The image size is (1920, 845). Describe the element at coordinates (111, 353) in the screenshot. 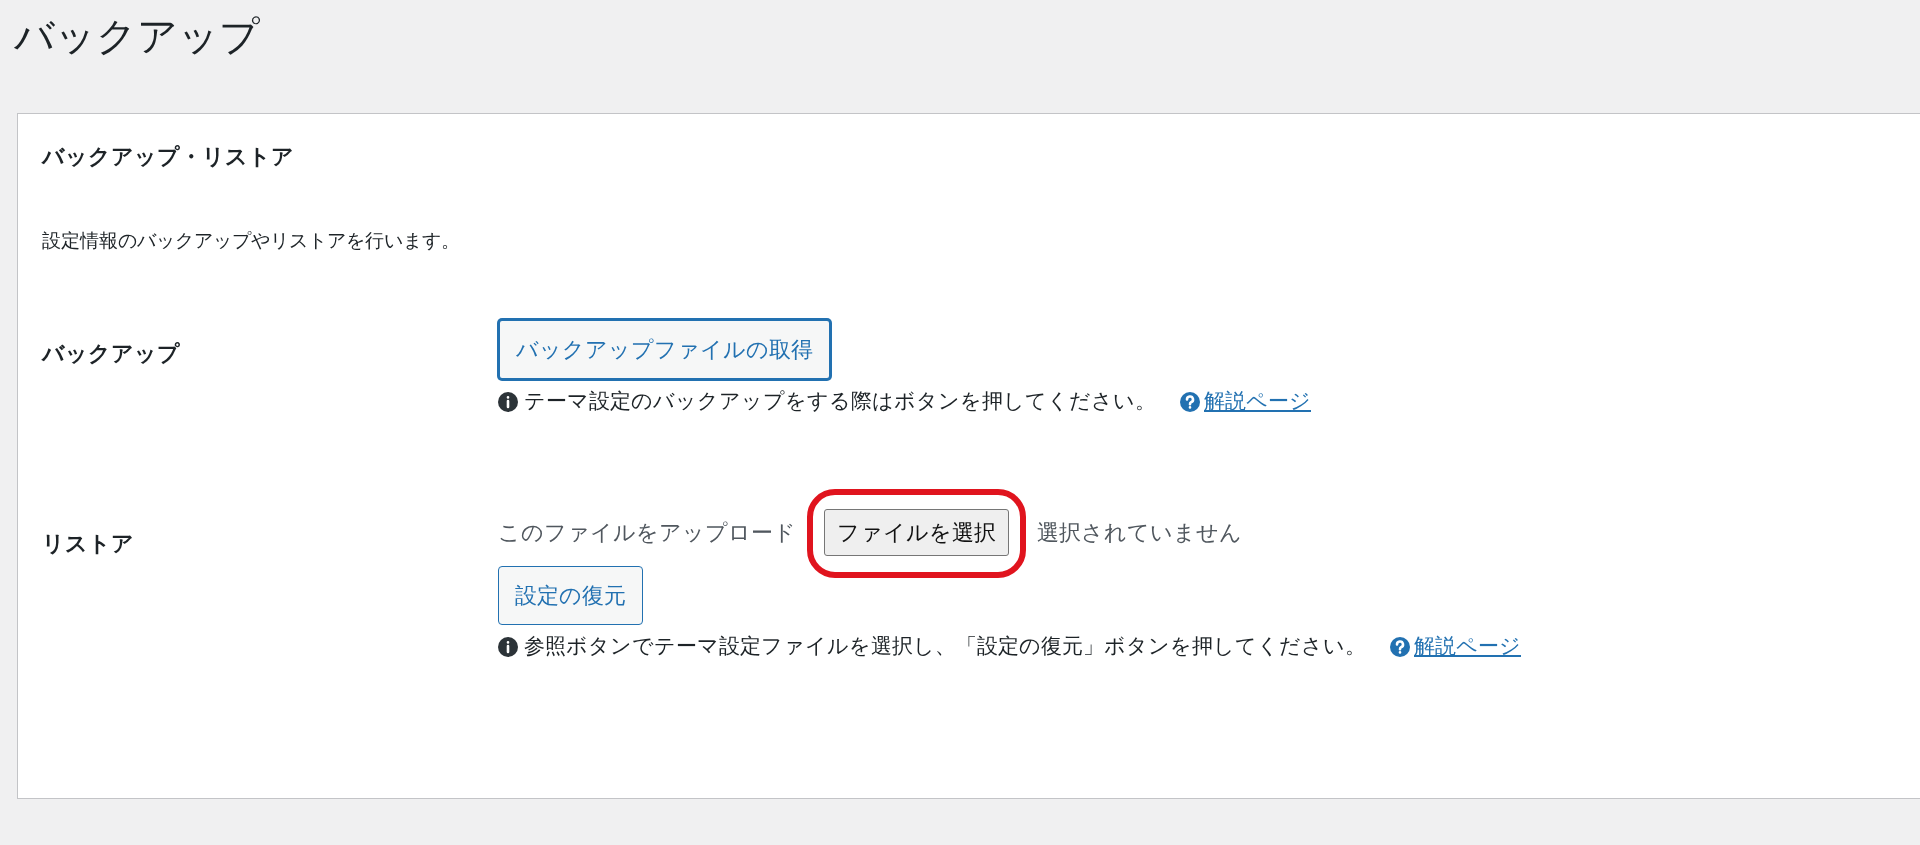

I see `section-label: バックアップ` at that location.